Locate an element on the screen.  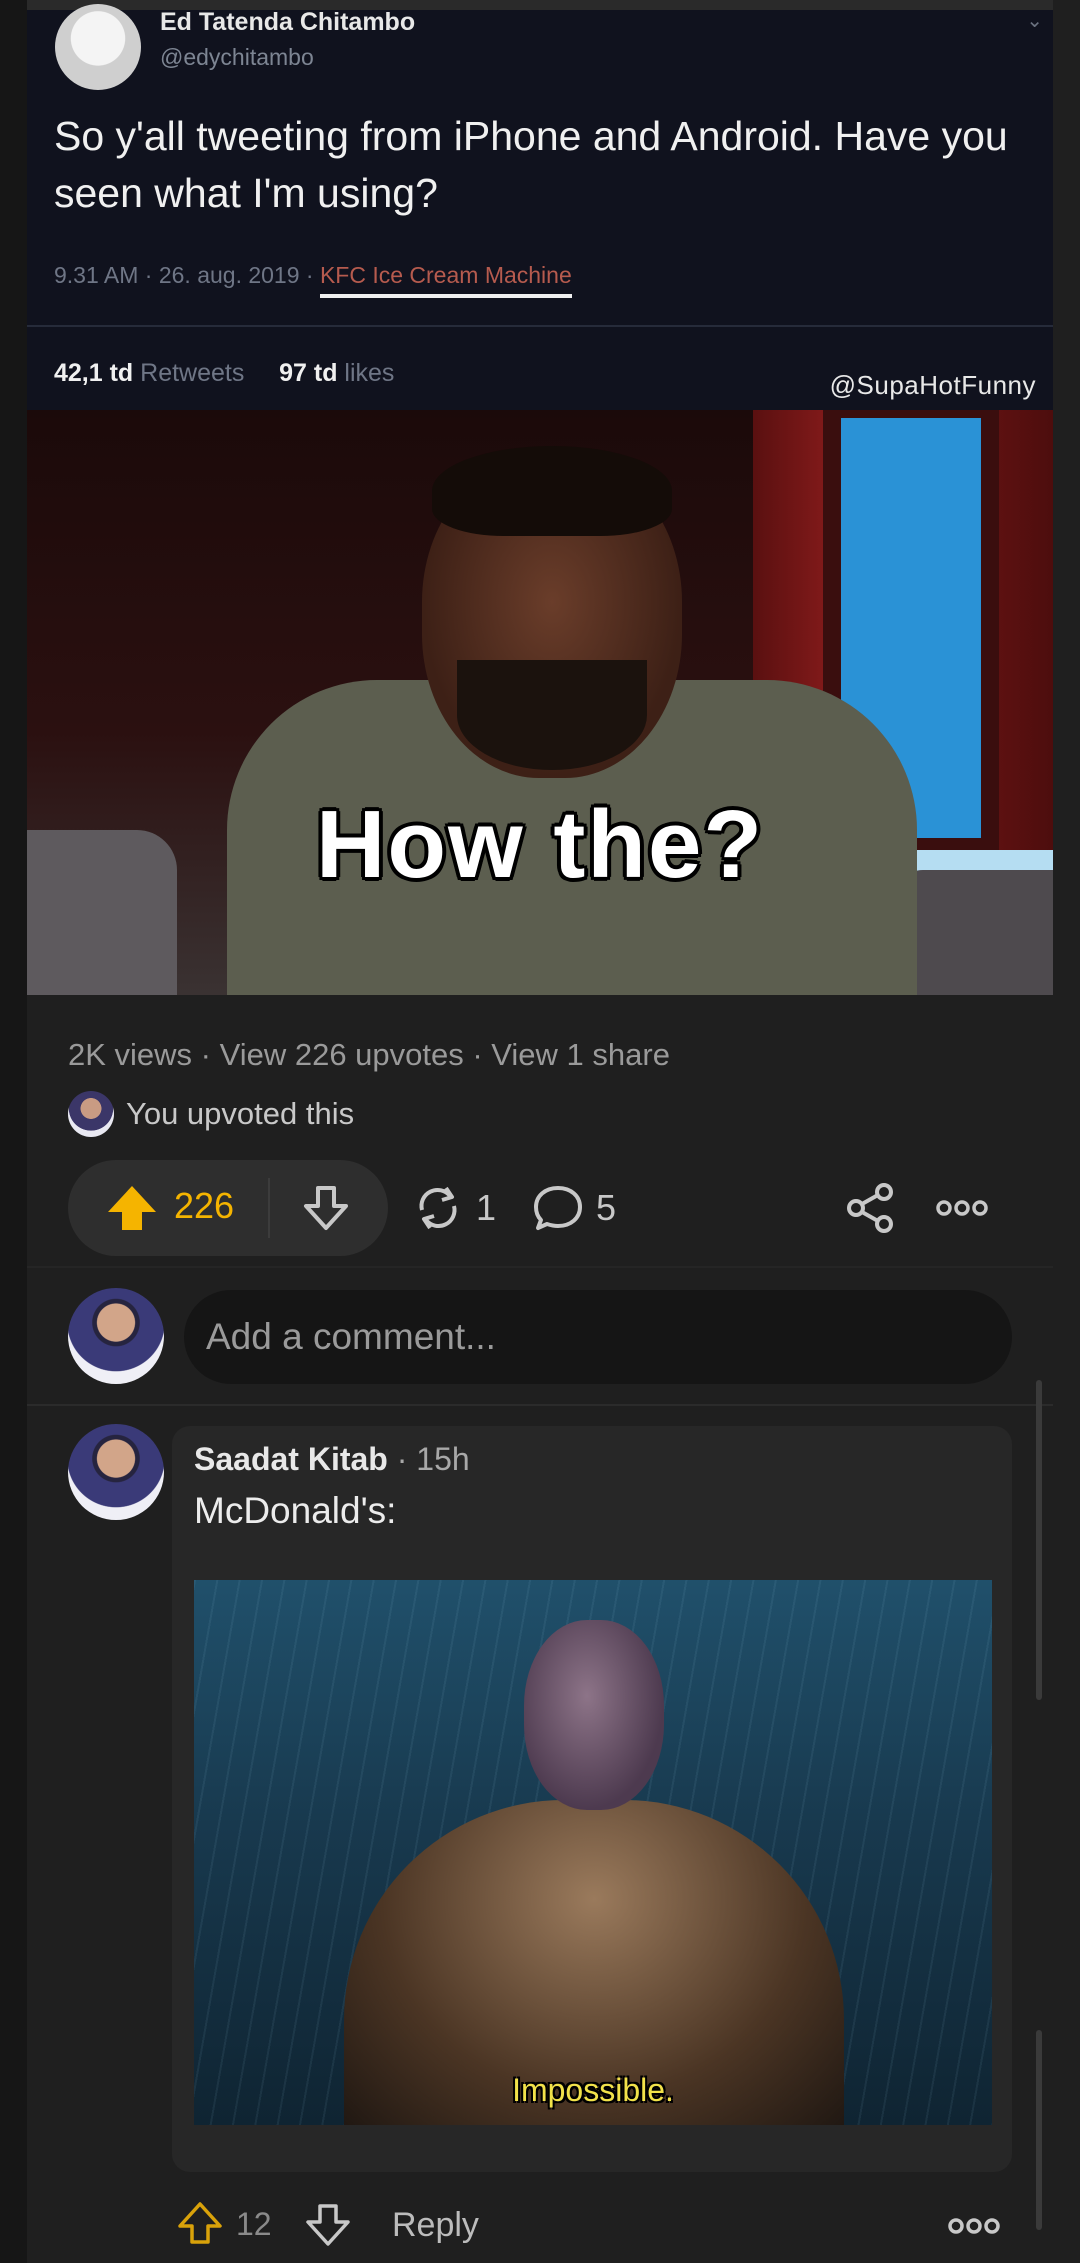
tweet-source: KFC Ice Cream Machine is located at coordinates (445, 280).